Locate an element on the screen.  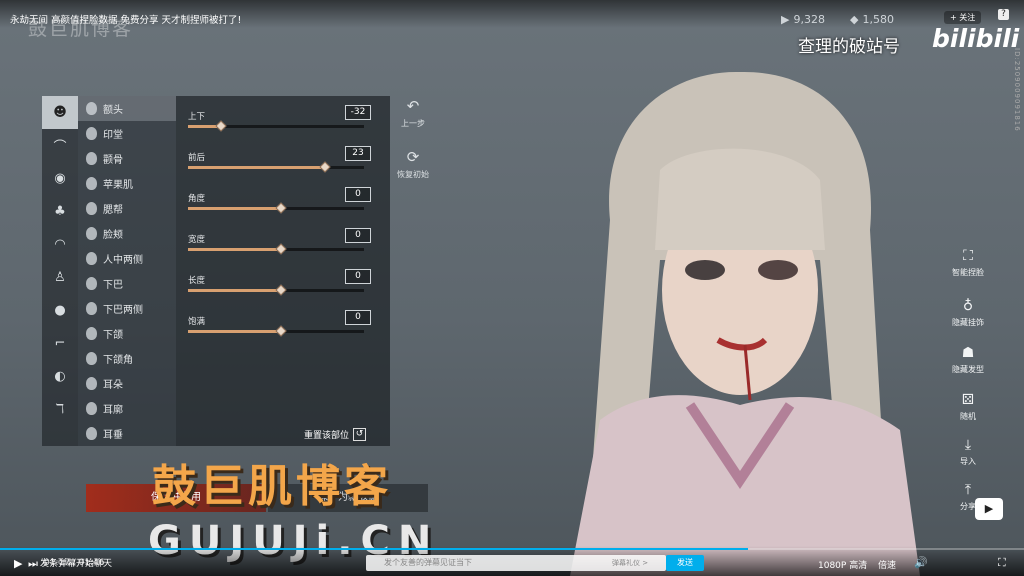
random-button: ⚄ 随机 is located at coordinates (968, 407).